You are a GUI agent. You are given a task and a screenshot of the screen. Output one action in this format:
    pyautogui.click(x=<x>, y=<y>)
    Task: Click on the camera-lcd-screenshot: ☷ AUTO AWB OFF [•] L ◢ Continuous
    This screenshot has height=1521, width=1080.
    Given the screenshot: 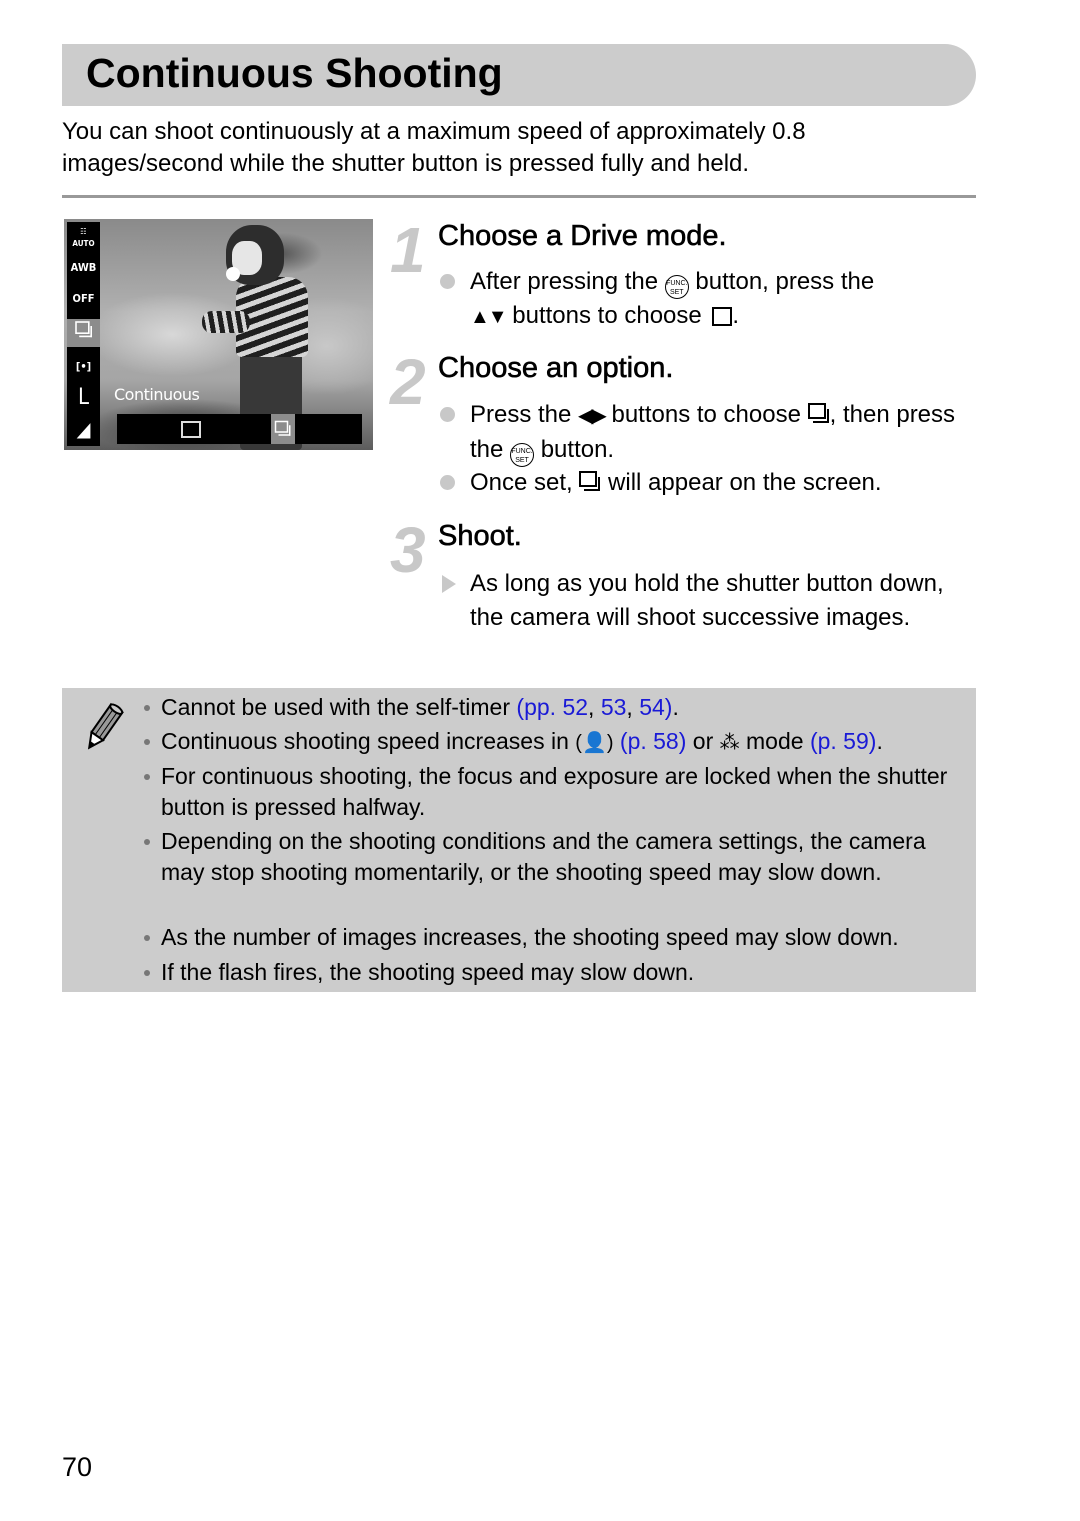 What is the action you would take?
    pyautogui.click(x=218, y=334)
    